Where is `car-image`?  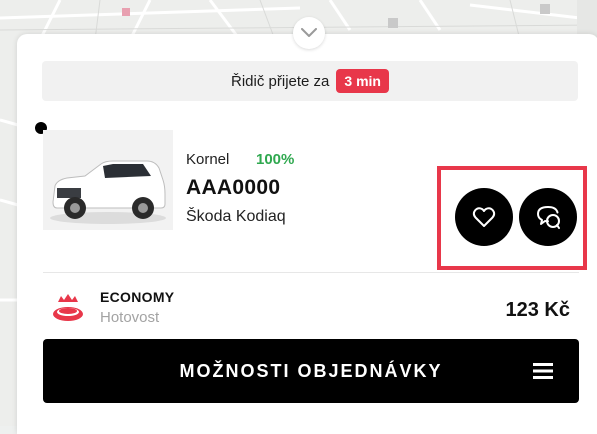
car-image is located at coordinates (108, 180).